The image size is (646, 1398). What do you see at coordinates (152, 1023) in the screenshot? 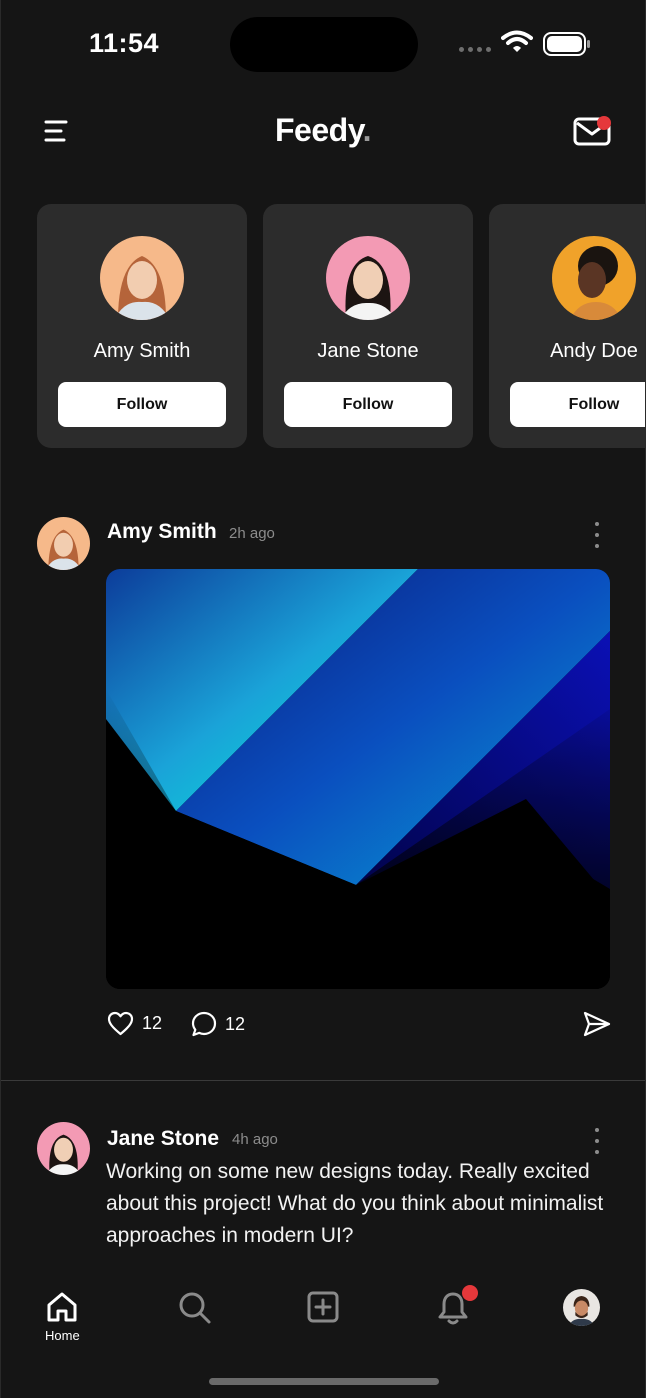
I see `like-count: 12` at bounding box center [152, 1023].